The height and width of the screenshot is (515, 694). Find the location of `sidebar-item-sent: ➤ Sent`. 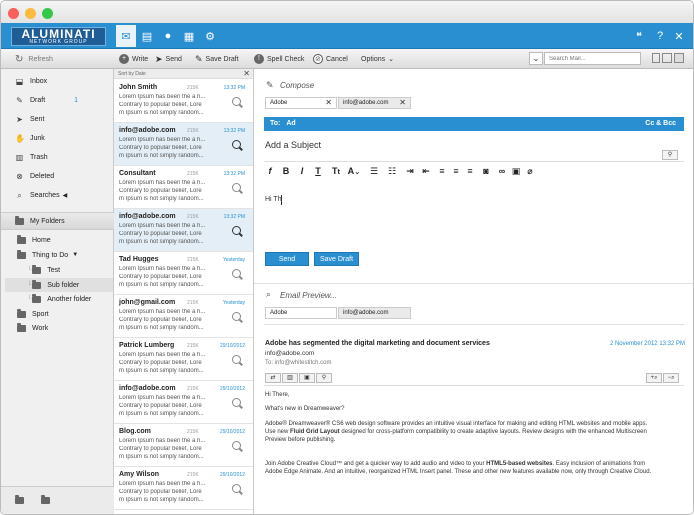

sidebar-item-sent: ➤ Sent is located at coordinates (57, 119).